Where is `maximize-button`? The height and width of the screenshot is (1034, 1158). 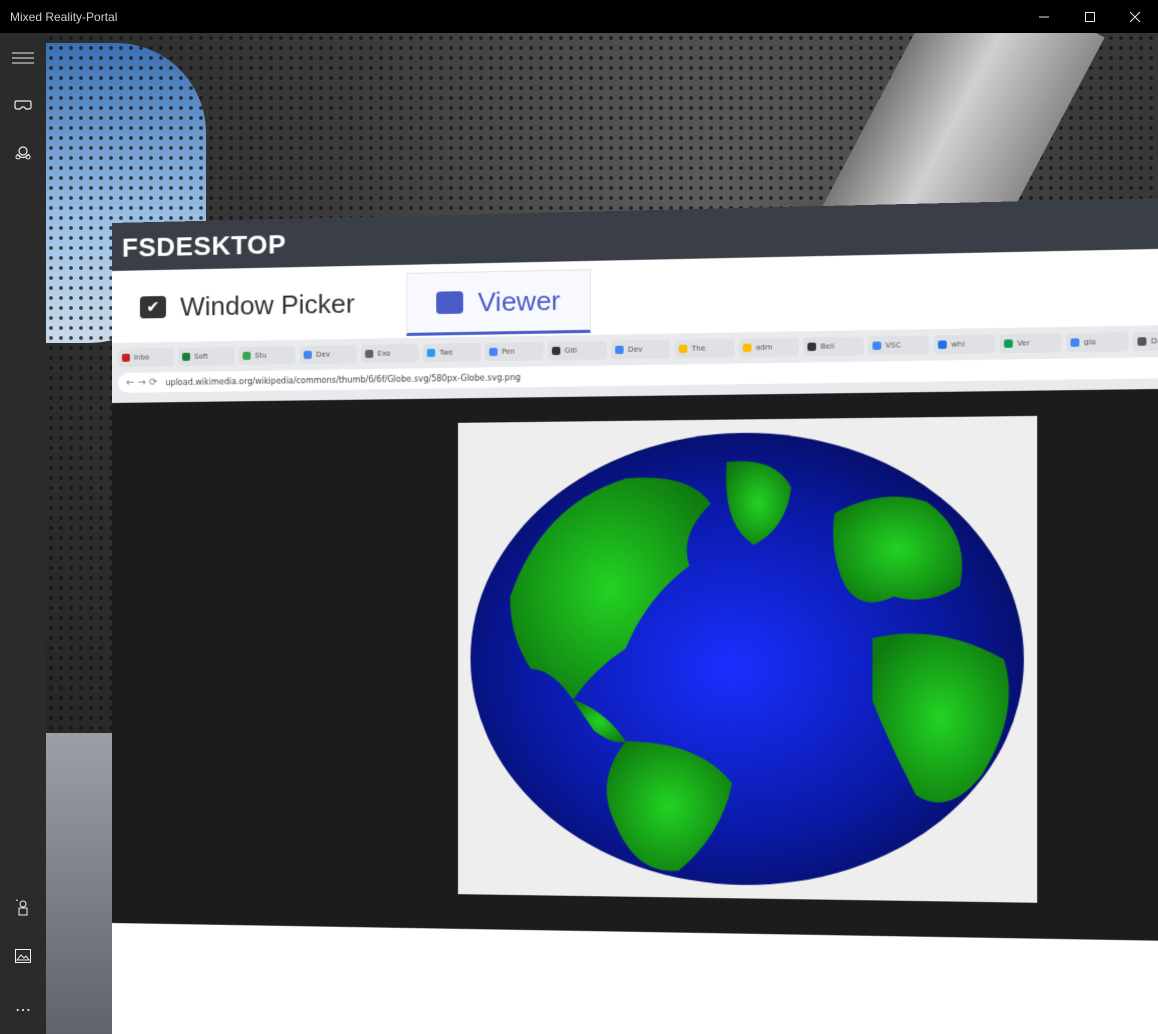 maximize-button is located at coordinates (1090, 16).